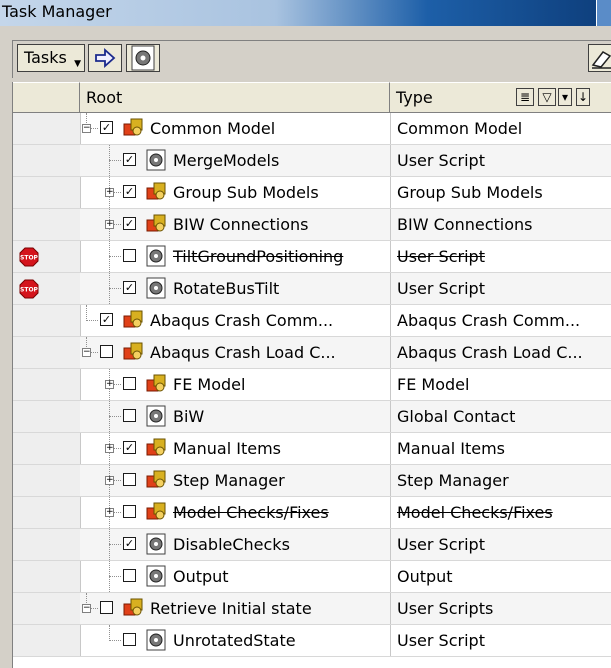 Image resolution: width=611 pixels, height=668 pixels. What do you see at coordinates (105, 58) in the screenshot?
I see `run-arrow-button` at bounding box center [105, 58].